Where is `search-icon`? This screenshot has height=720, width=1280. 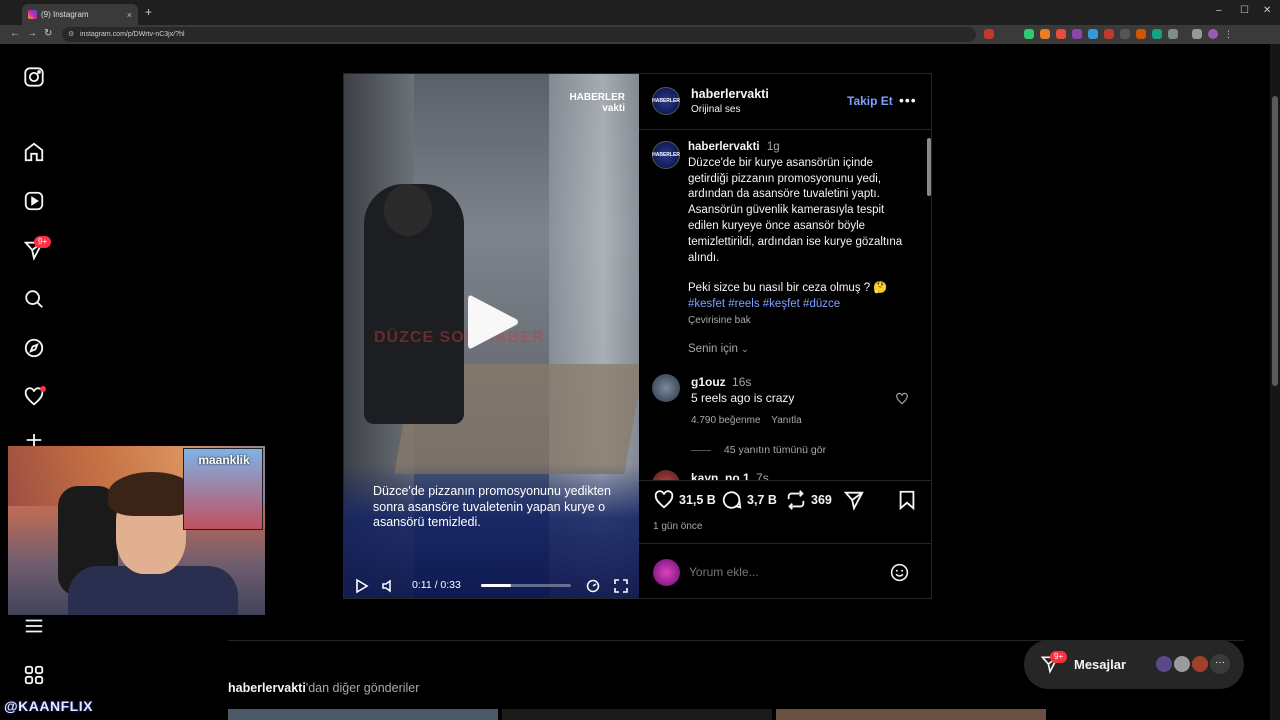 search-icon is located at coordinates (34, 299).